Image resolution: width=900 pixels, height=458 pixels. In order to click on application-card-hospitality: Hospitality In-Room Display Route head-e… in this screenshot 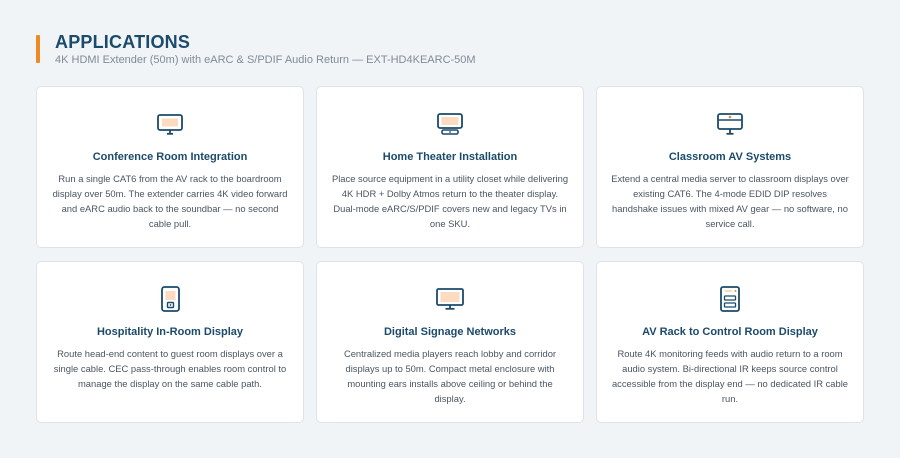, I will do `click(170, 342)`.